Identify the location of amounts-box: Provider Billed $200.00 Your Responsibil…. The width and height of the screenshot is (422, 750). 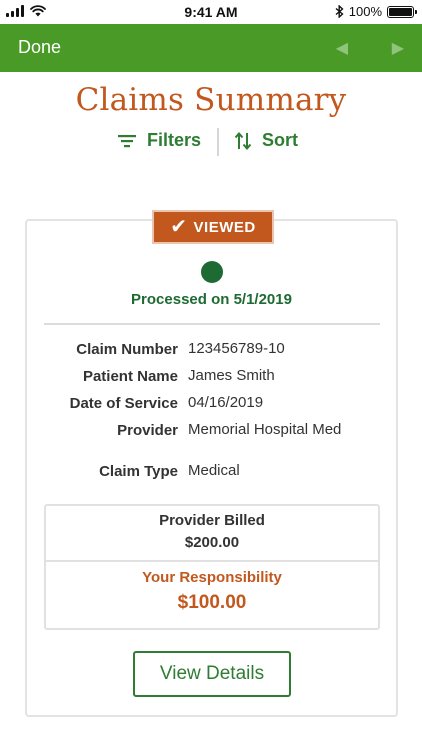
(212, 567).